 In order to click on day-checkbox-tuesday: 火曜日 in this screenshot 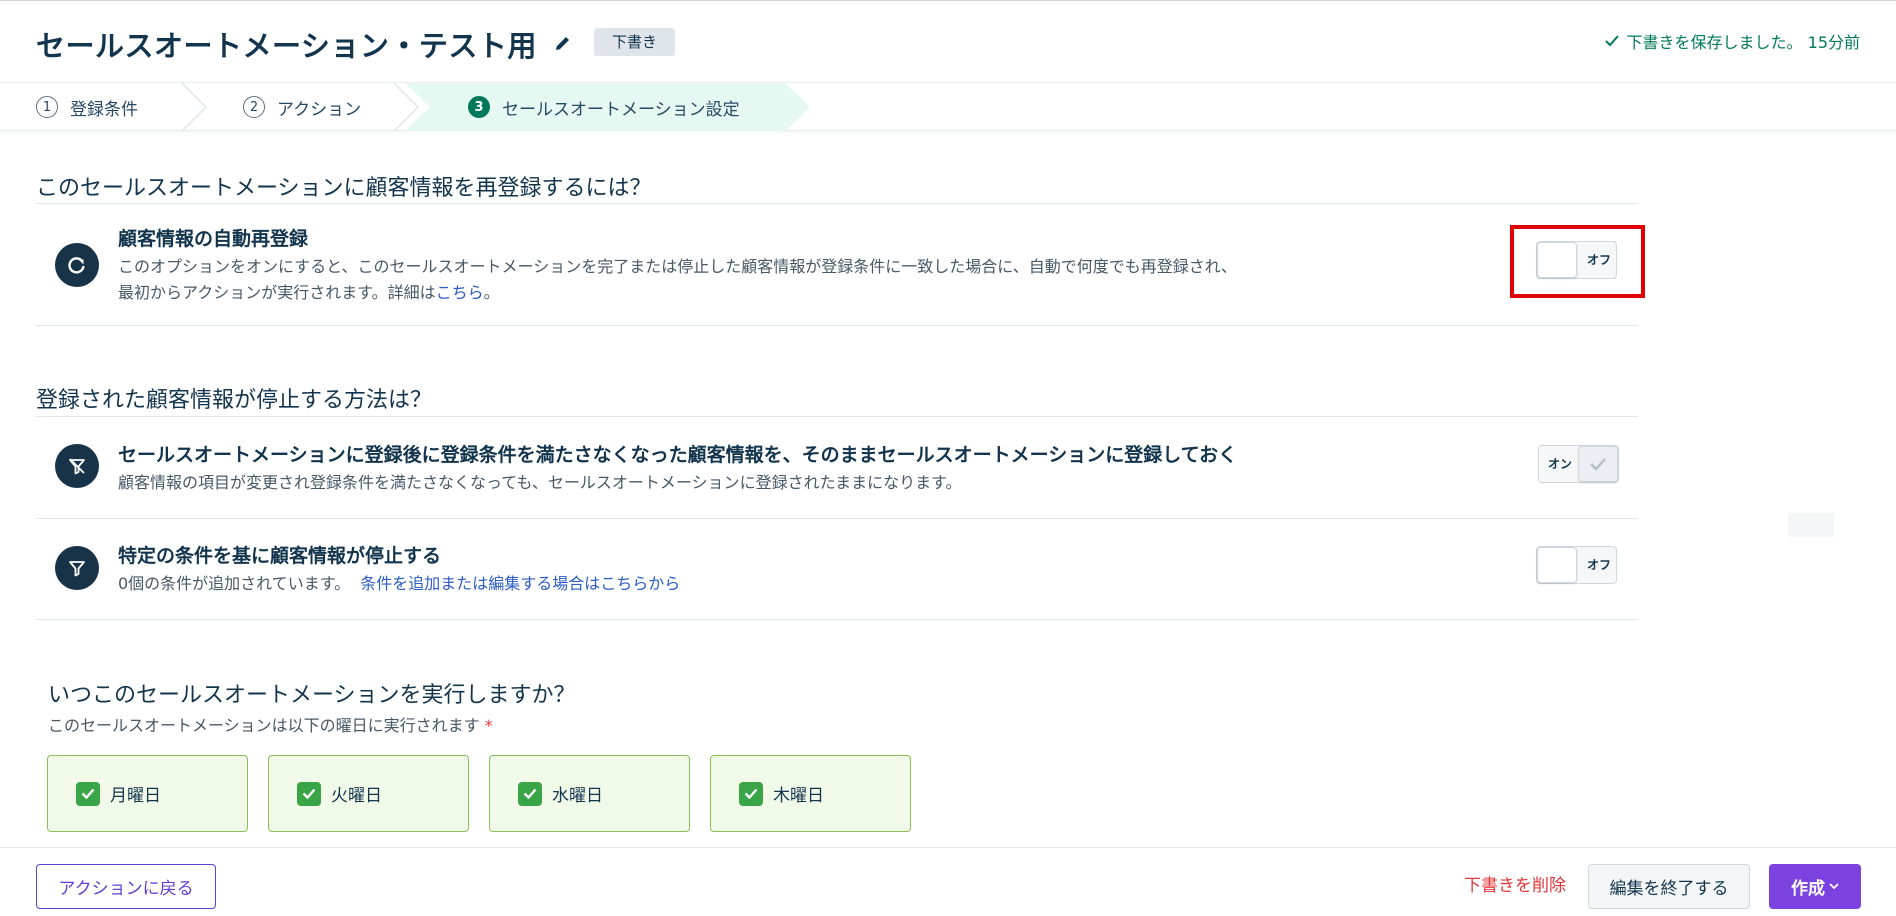, I will do `click(368, 793)`.